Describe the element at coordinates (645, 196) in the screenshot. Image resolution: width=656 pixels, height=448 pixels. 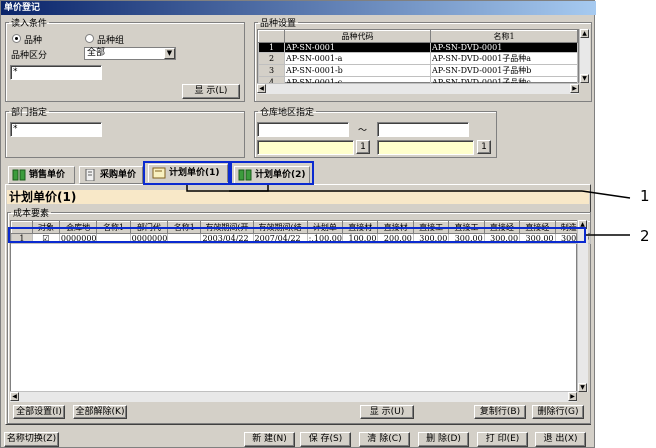
I see `callout-1: 1` at that location.